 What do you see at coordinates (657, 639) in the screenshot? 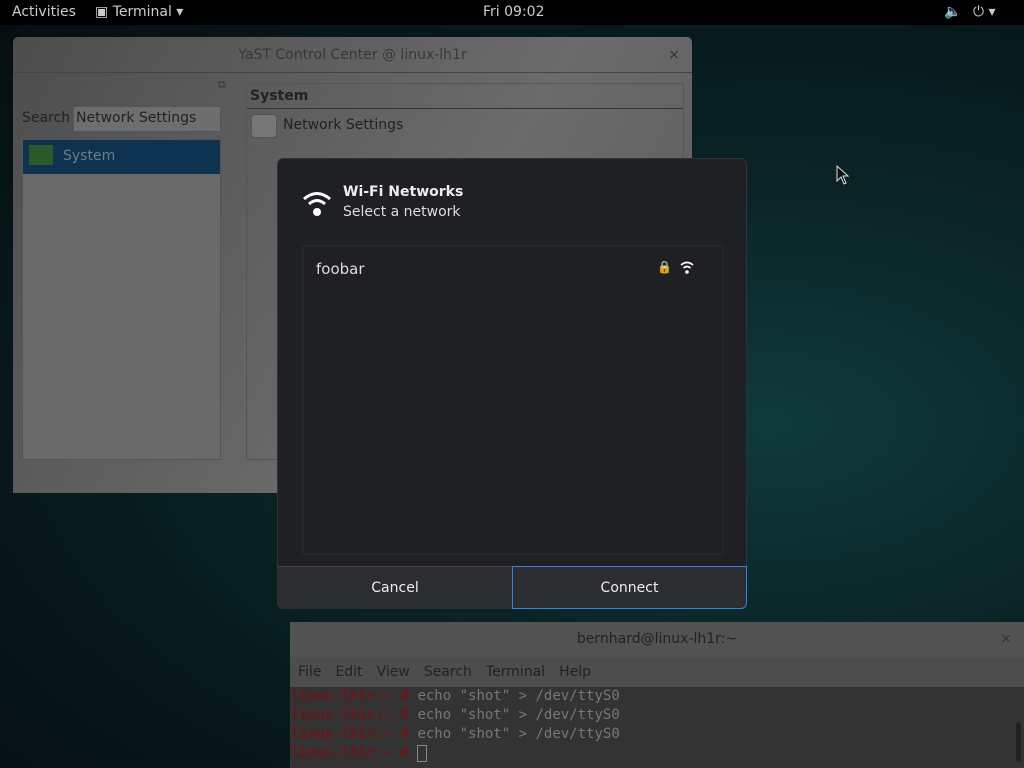
I see `terminal-titlebar: bernhard@linux-lh1r:~ ×` at bounding box center [657, 639].